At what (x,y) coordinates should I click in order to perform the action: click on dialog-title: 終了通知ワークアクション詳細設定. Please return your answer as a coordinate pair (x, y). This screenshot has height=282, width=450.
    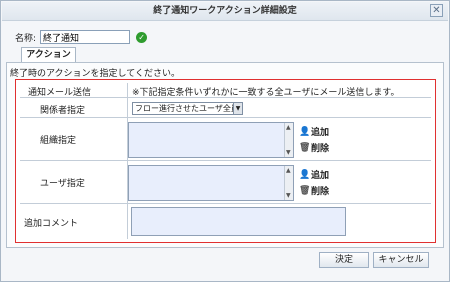
    Looking at the image, I should click on (225, 11).